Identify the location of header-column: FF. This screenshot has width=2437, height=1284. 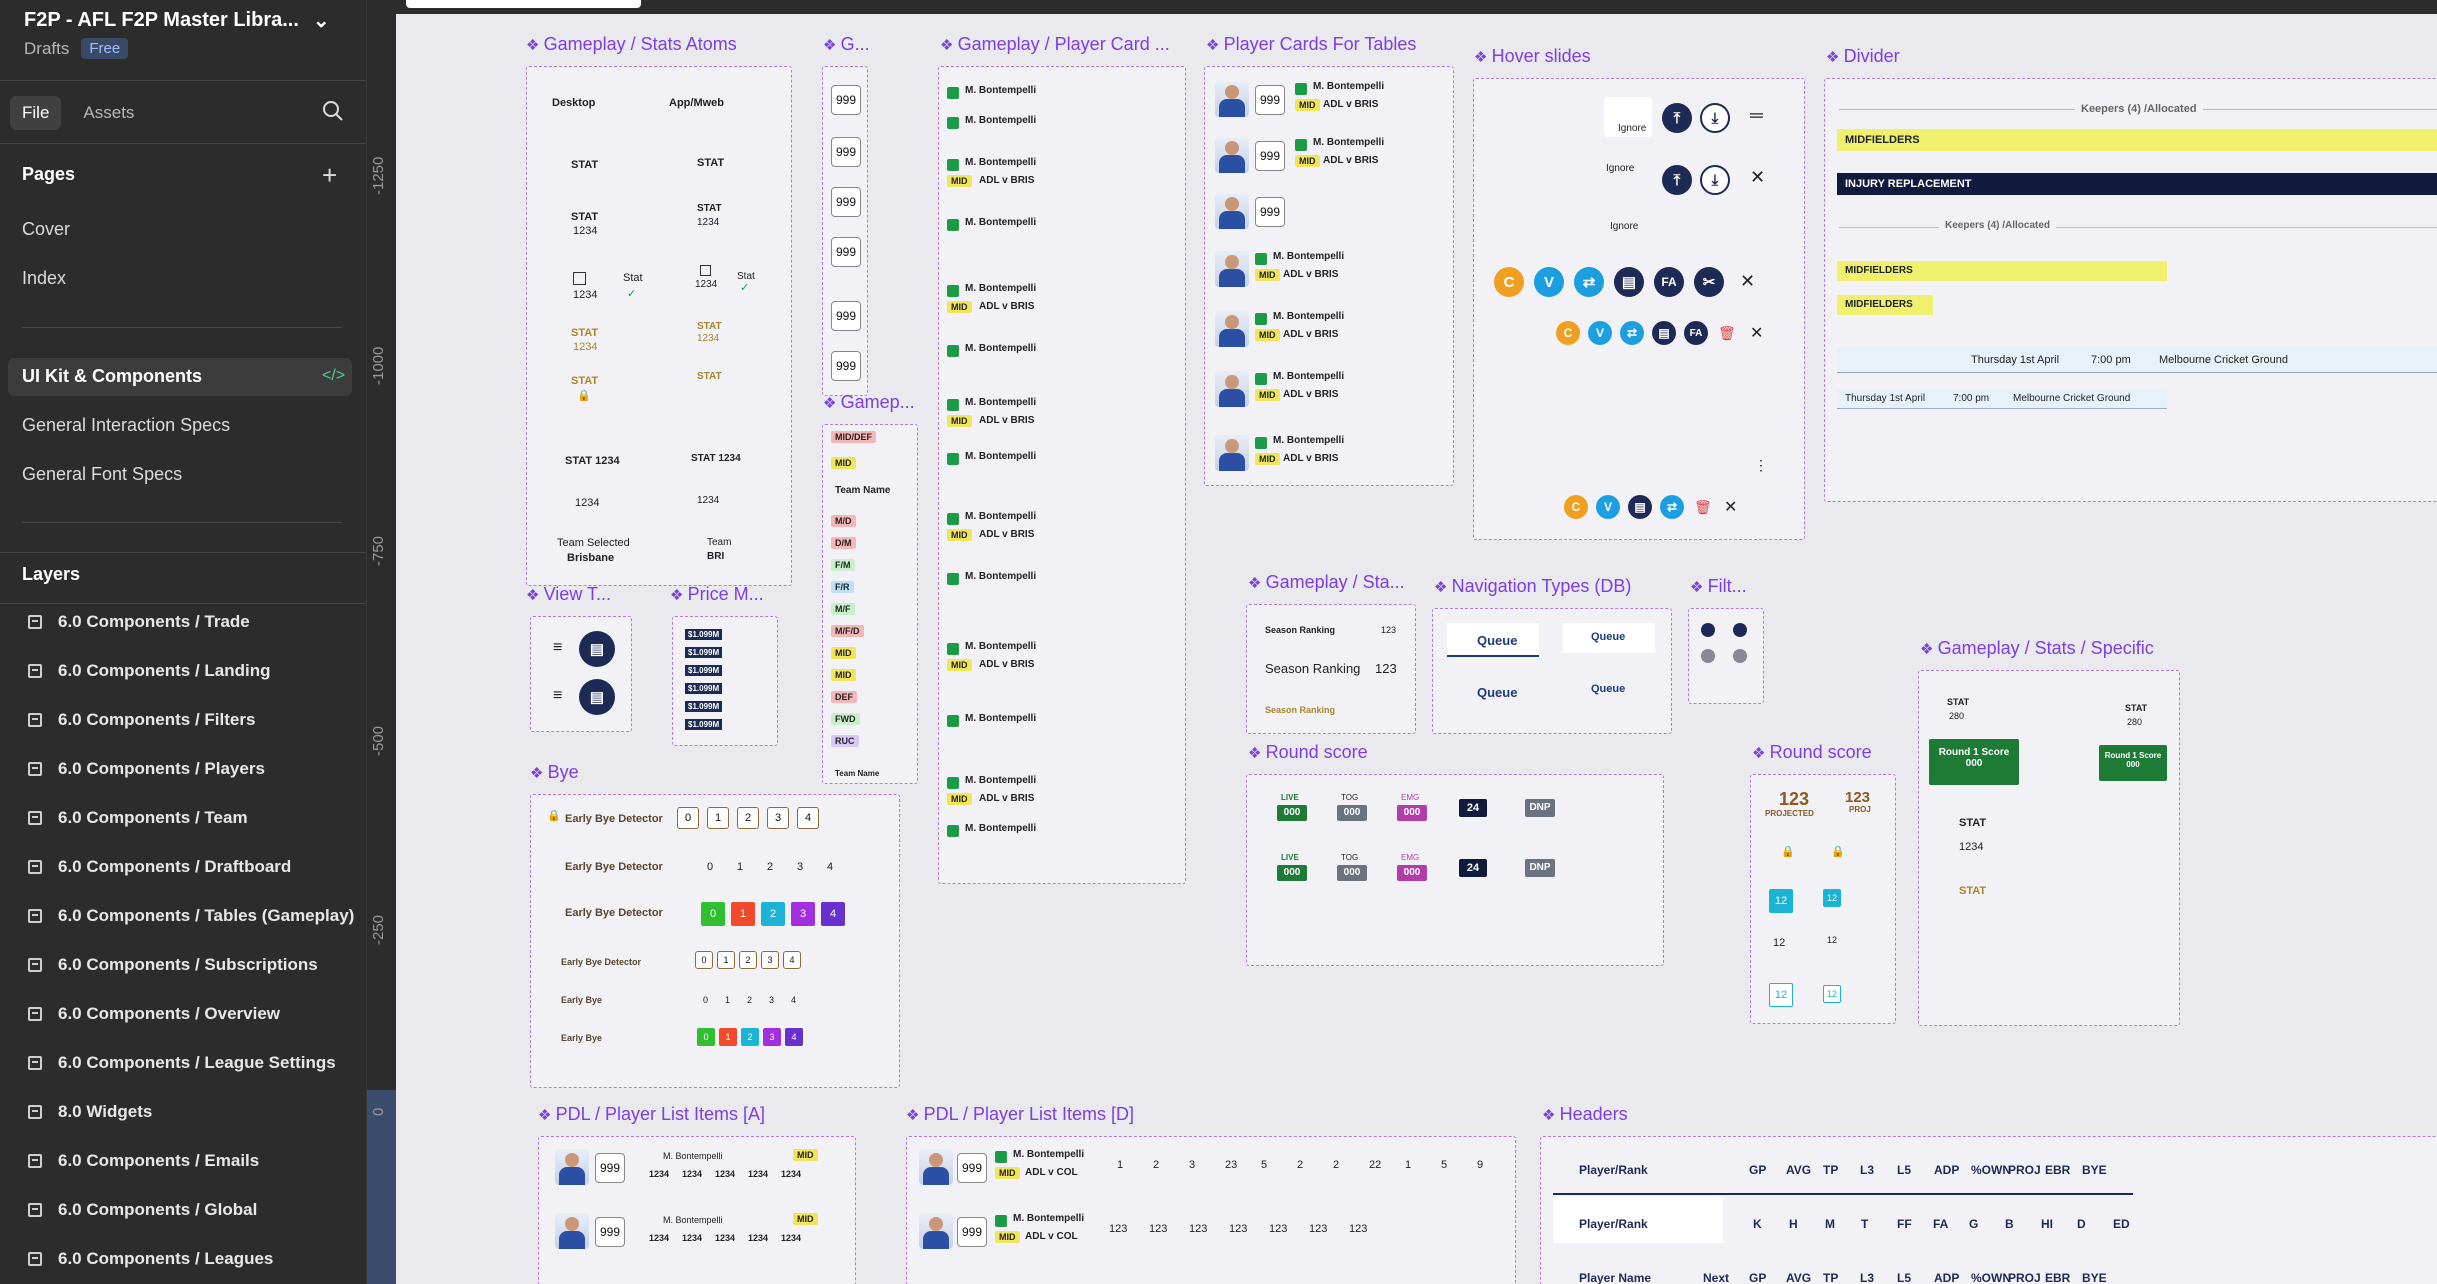
(1904, 1224).